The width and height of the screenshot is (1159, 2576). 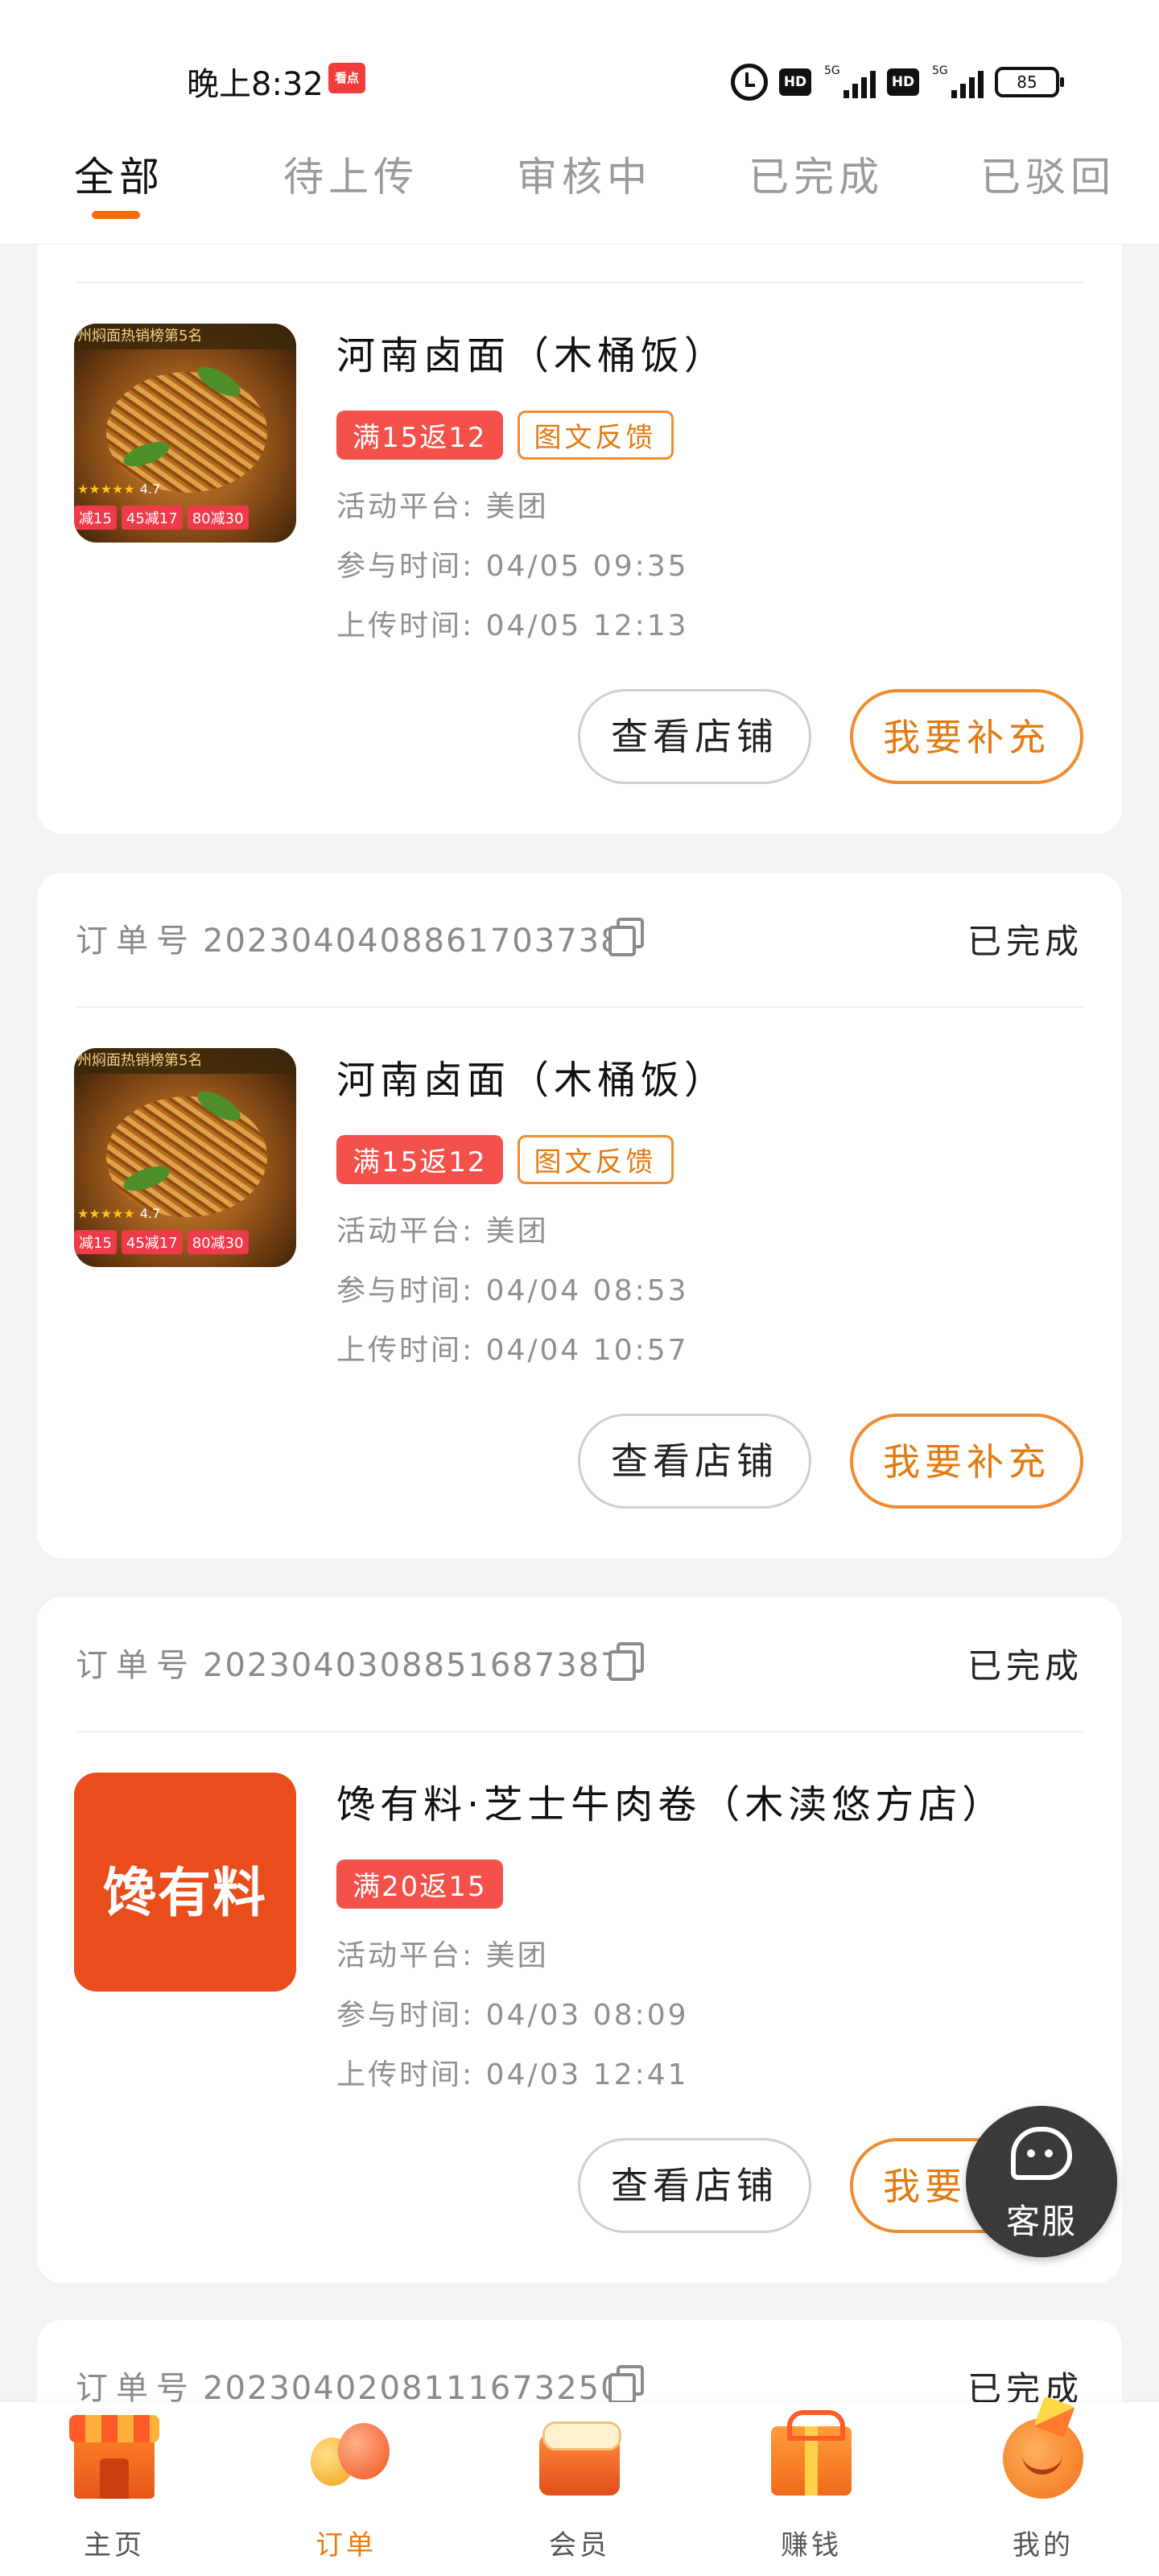 What do you see at coordinates (346, 78) in the screenshot?
I see `app-notification-icon: 看点` at bounding box center [346, 78].